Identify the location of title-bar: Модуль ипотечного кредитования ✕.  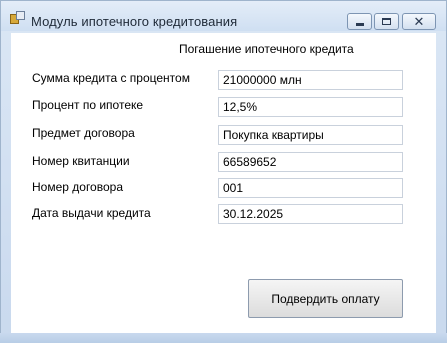
(223, 16).